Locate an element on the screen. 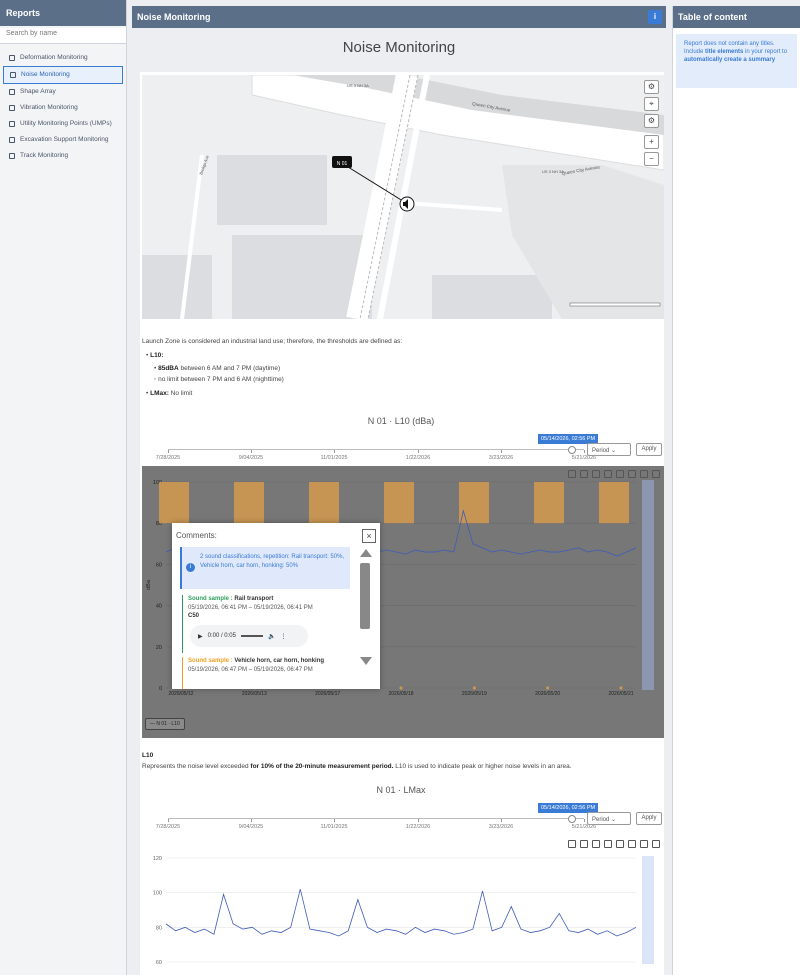  location-icon: ⌖ is located at coordinates (651, 104).